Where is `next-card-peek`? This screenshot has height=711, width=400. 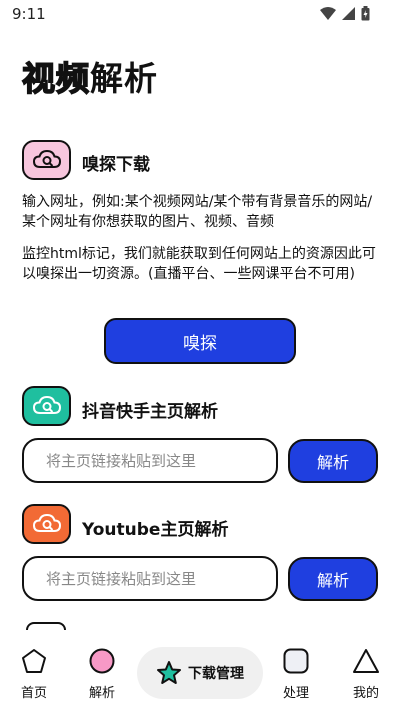
next-card-peek is located at coordinates (46, 626).